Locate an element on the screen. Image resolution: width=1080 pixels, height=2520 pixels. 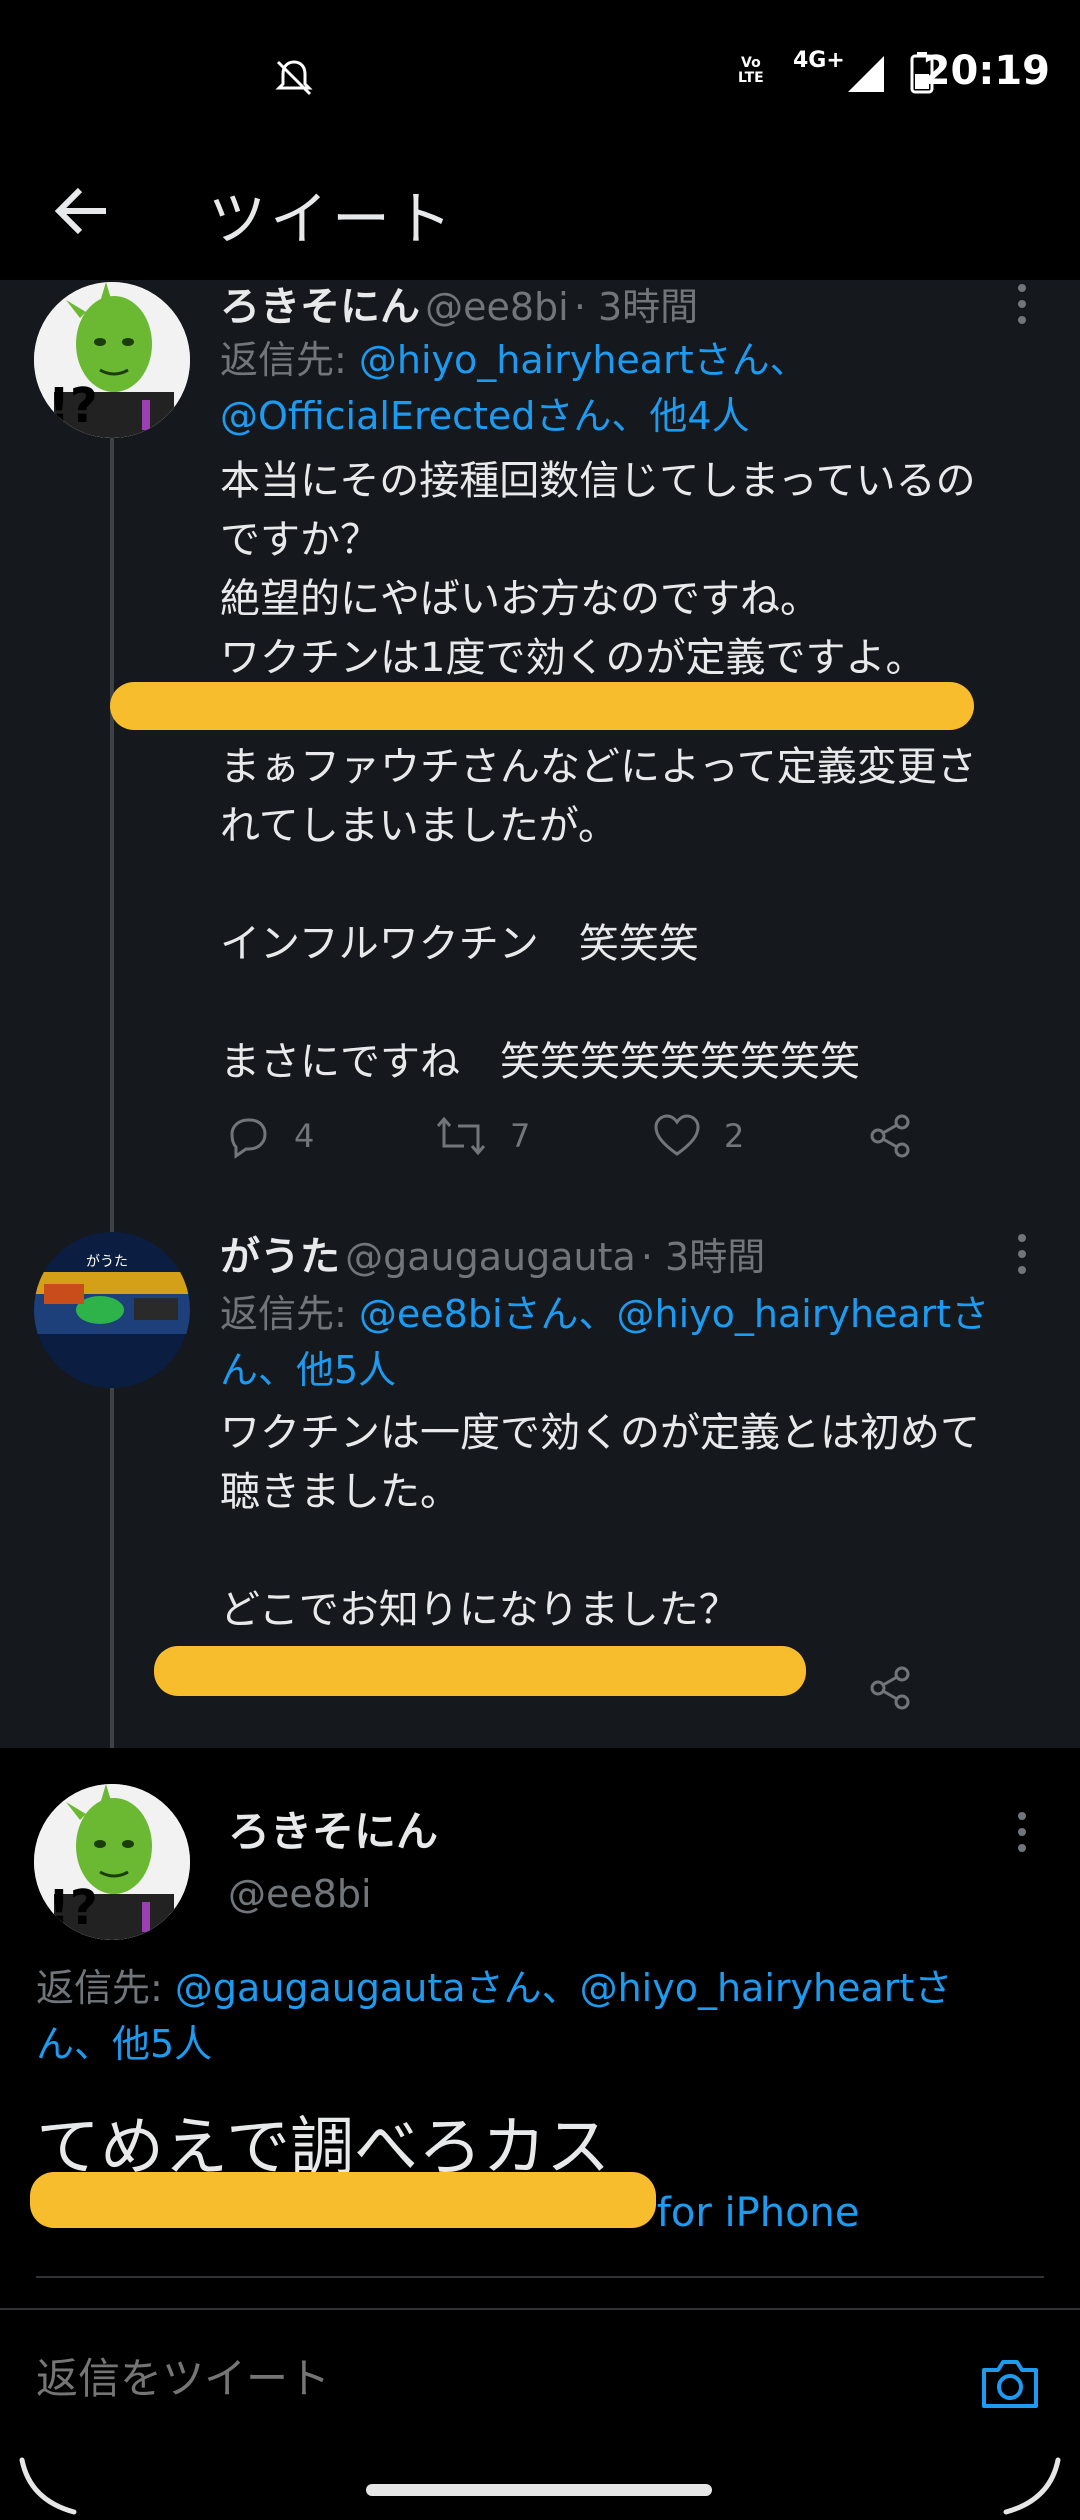
back-arrow-icon is located at coordinates (83, 211).